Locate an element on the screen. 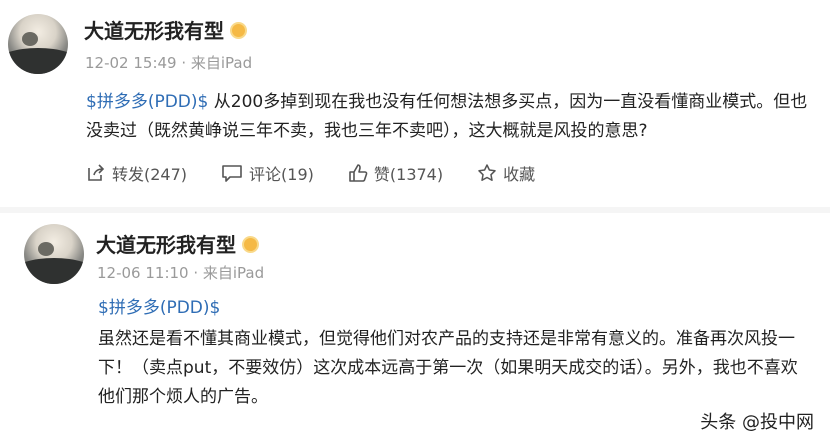 The height and width of the screenshot is (444, 830). watermark: 头条 @投中网 is located at coordinates (757, 422).